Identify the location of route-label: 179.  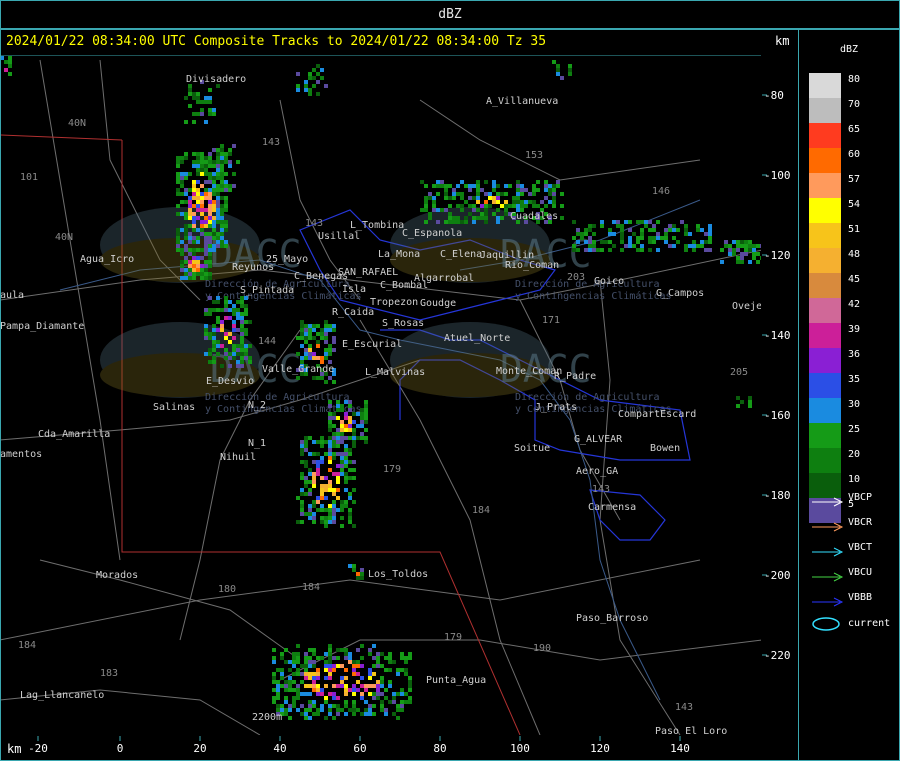
(453, 637).